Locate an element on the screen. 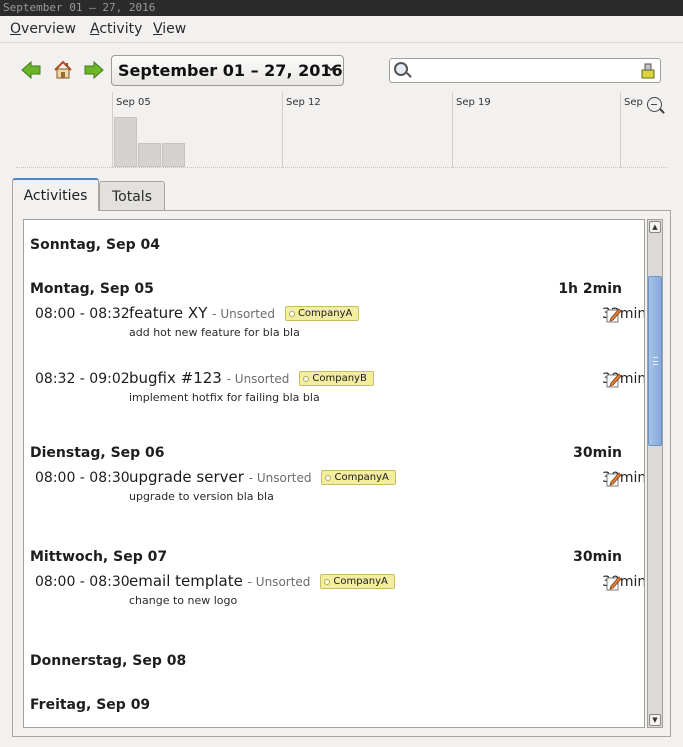 The image size is (683, 747). day-group: Freitag, Sep 09 is located at coordinates (326, 707).